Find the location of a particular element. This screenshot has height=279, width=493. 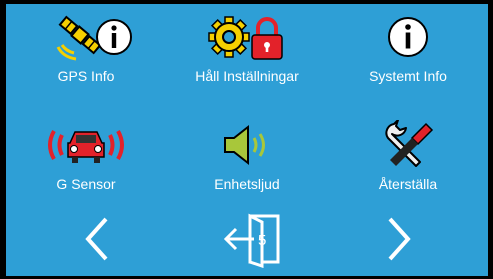

system-info-button: Systemt Info is located at coordinates (408, 59).